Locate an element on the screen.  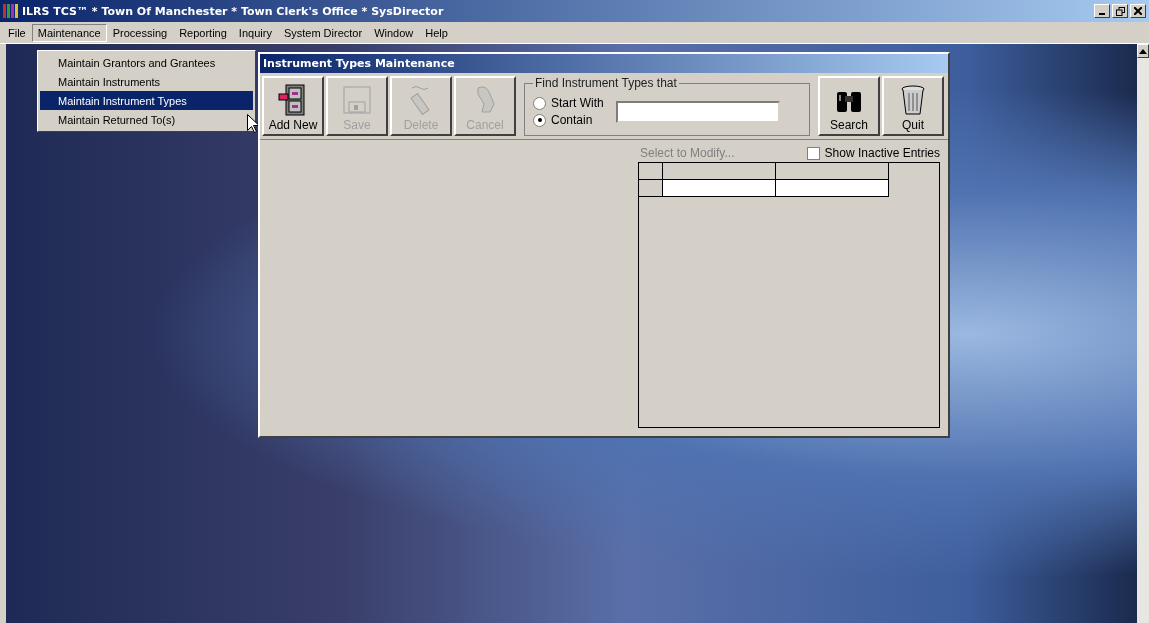
window-title: ILRS TCS™ * Town Of Manchester * Town Clerk's Office * SysDirector is located at coordinates (233, 11).